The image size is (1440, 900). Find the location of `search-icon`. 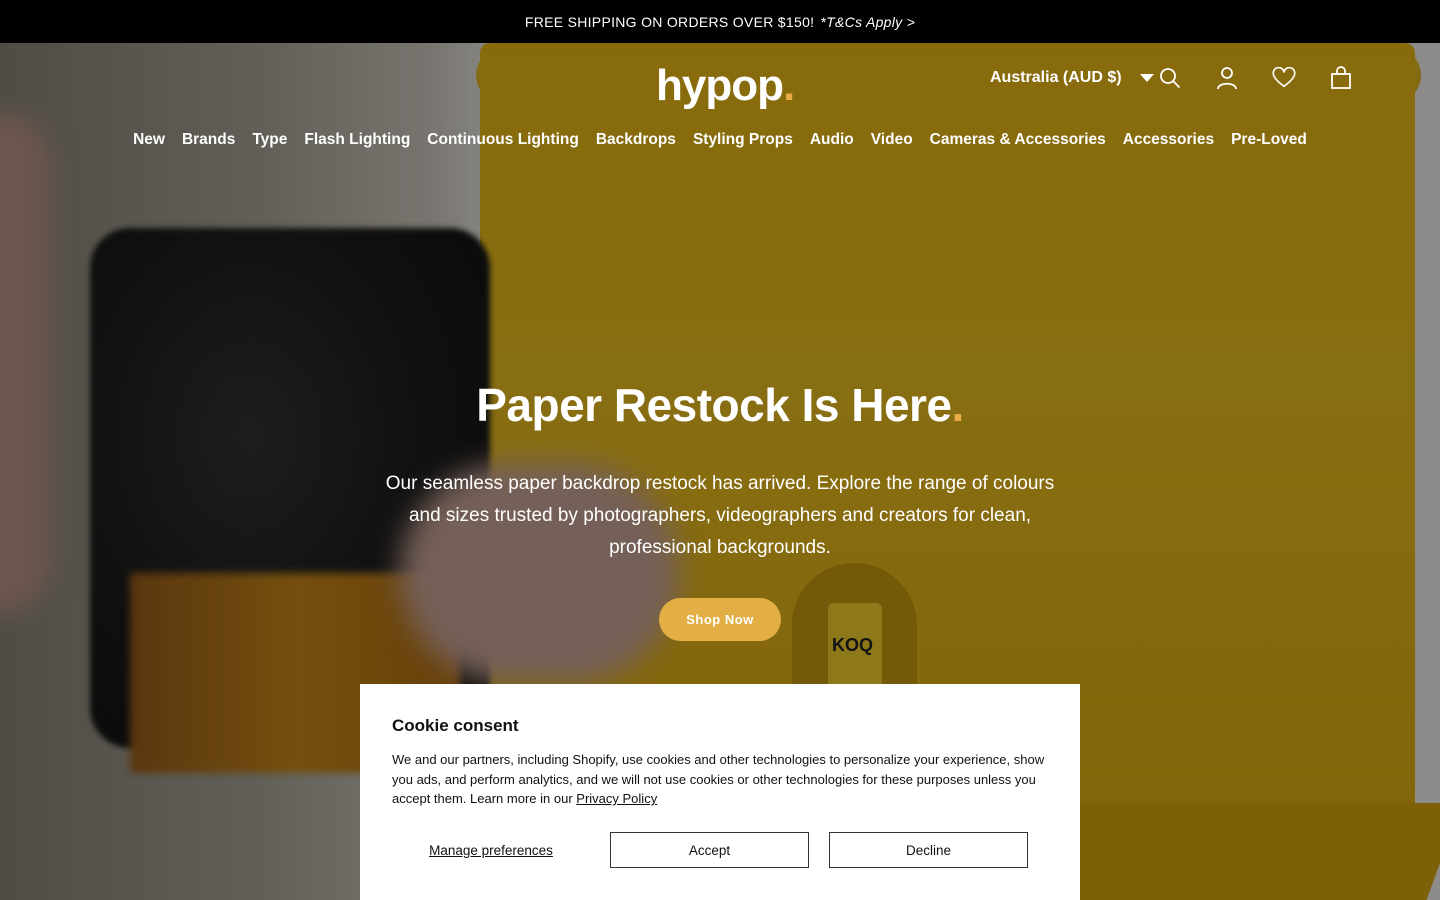

search-icon is located at coordinates (1170, 78).